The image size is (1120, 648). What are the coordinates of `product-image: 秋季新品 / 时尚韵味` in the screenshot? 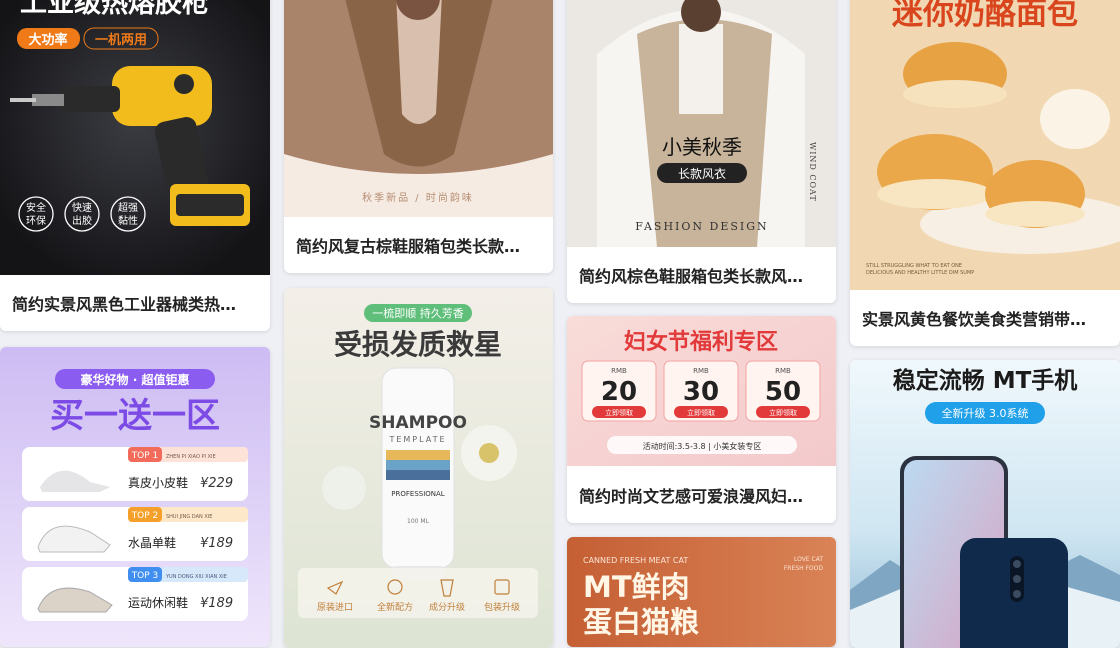 It's located at (418, 108).